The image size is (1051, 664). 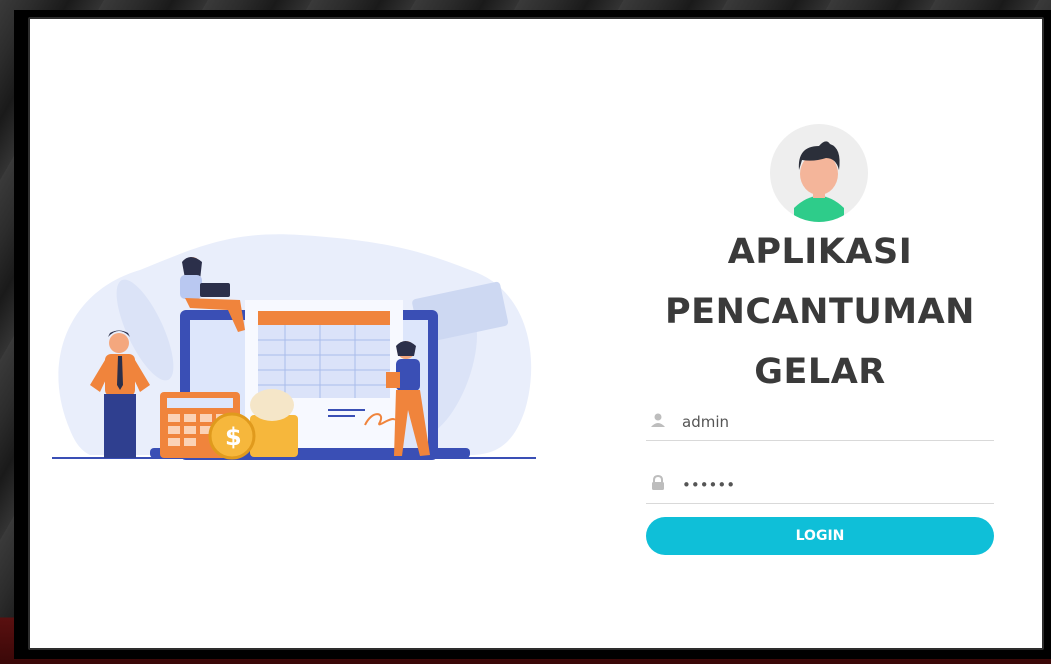 I want to click on app-title-line-2: PENCANTUMAN, so click(x=820, y=312).